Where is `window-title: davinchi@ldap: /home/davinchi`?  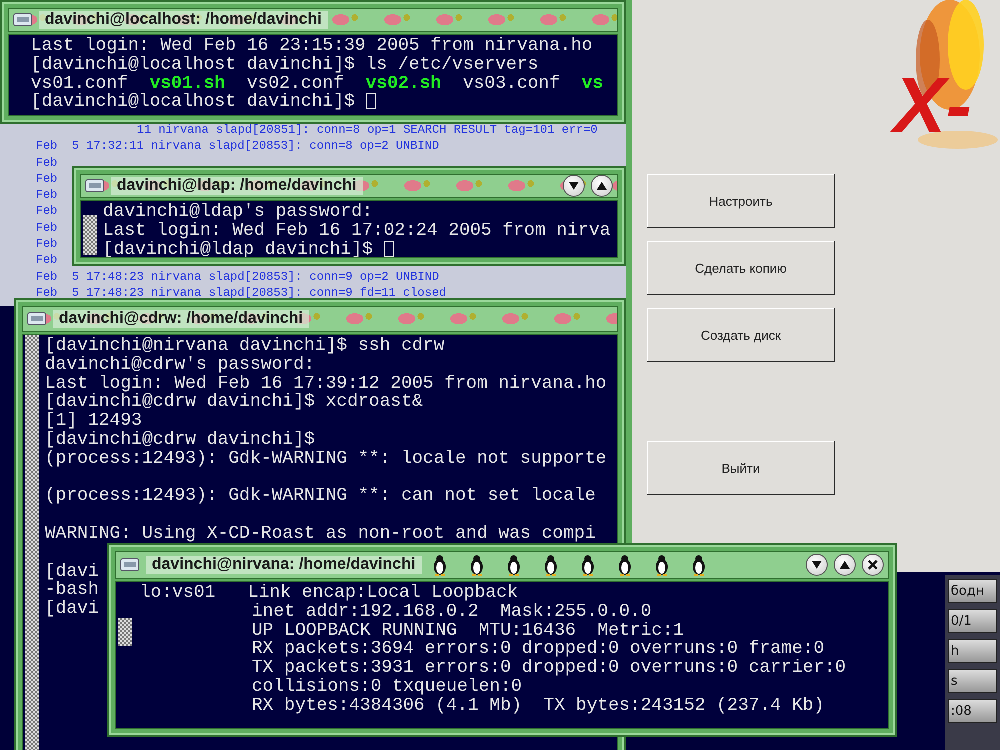 window-title: davinchi@ldap: /home/davinchi is located at coordinates (237, 186).